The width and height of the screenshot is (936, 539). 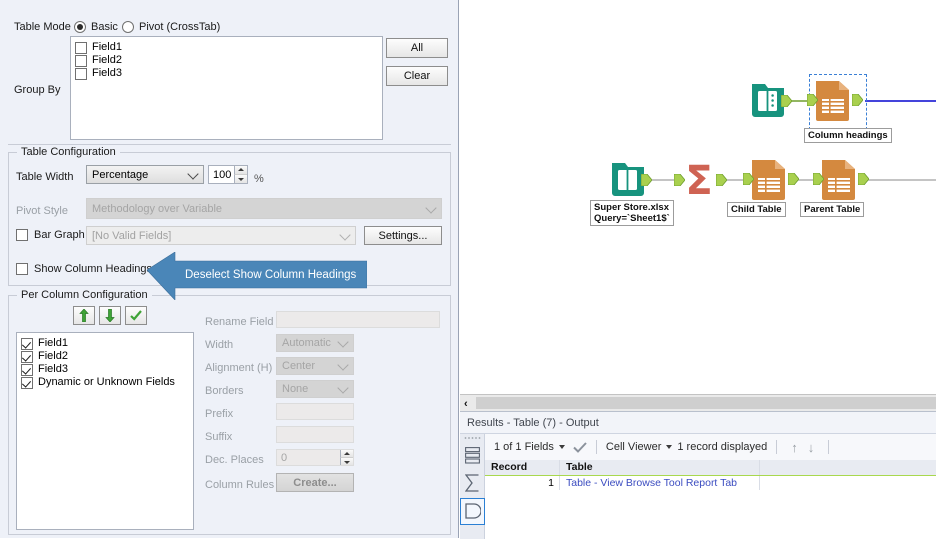 I want to click on drag-handle, so click(x=472, y=439).